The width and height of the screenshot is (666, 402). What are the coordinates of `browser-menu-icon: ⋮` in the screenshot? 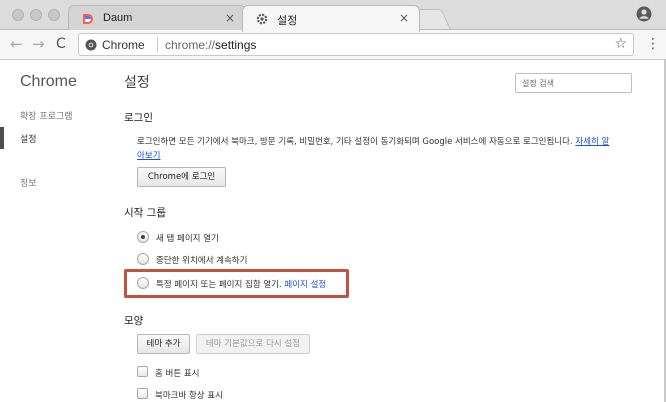 It's located at (653, 44).